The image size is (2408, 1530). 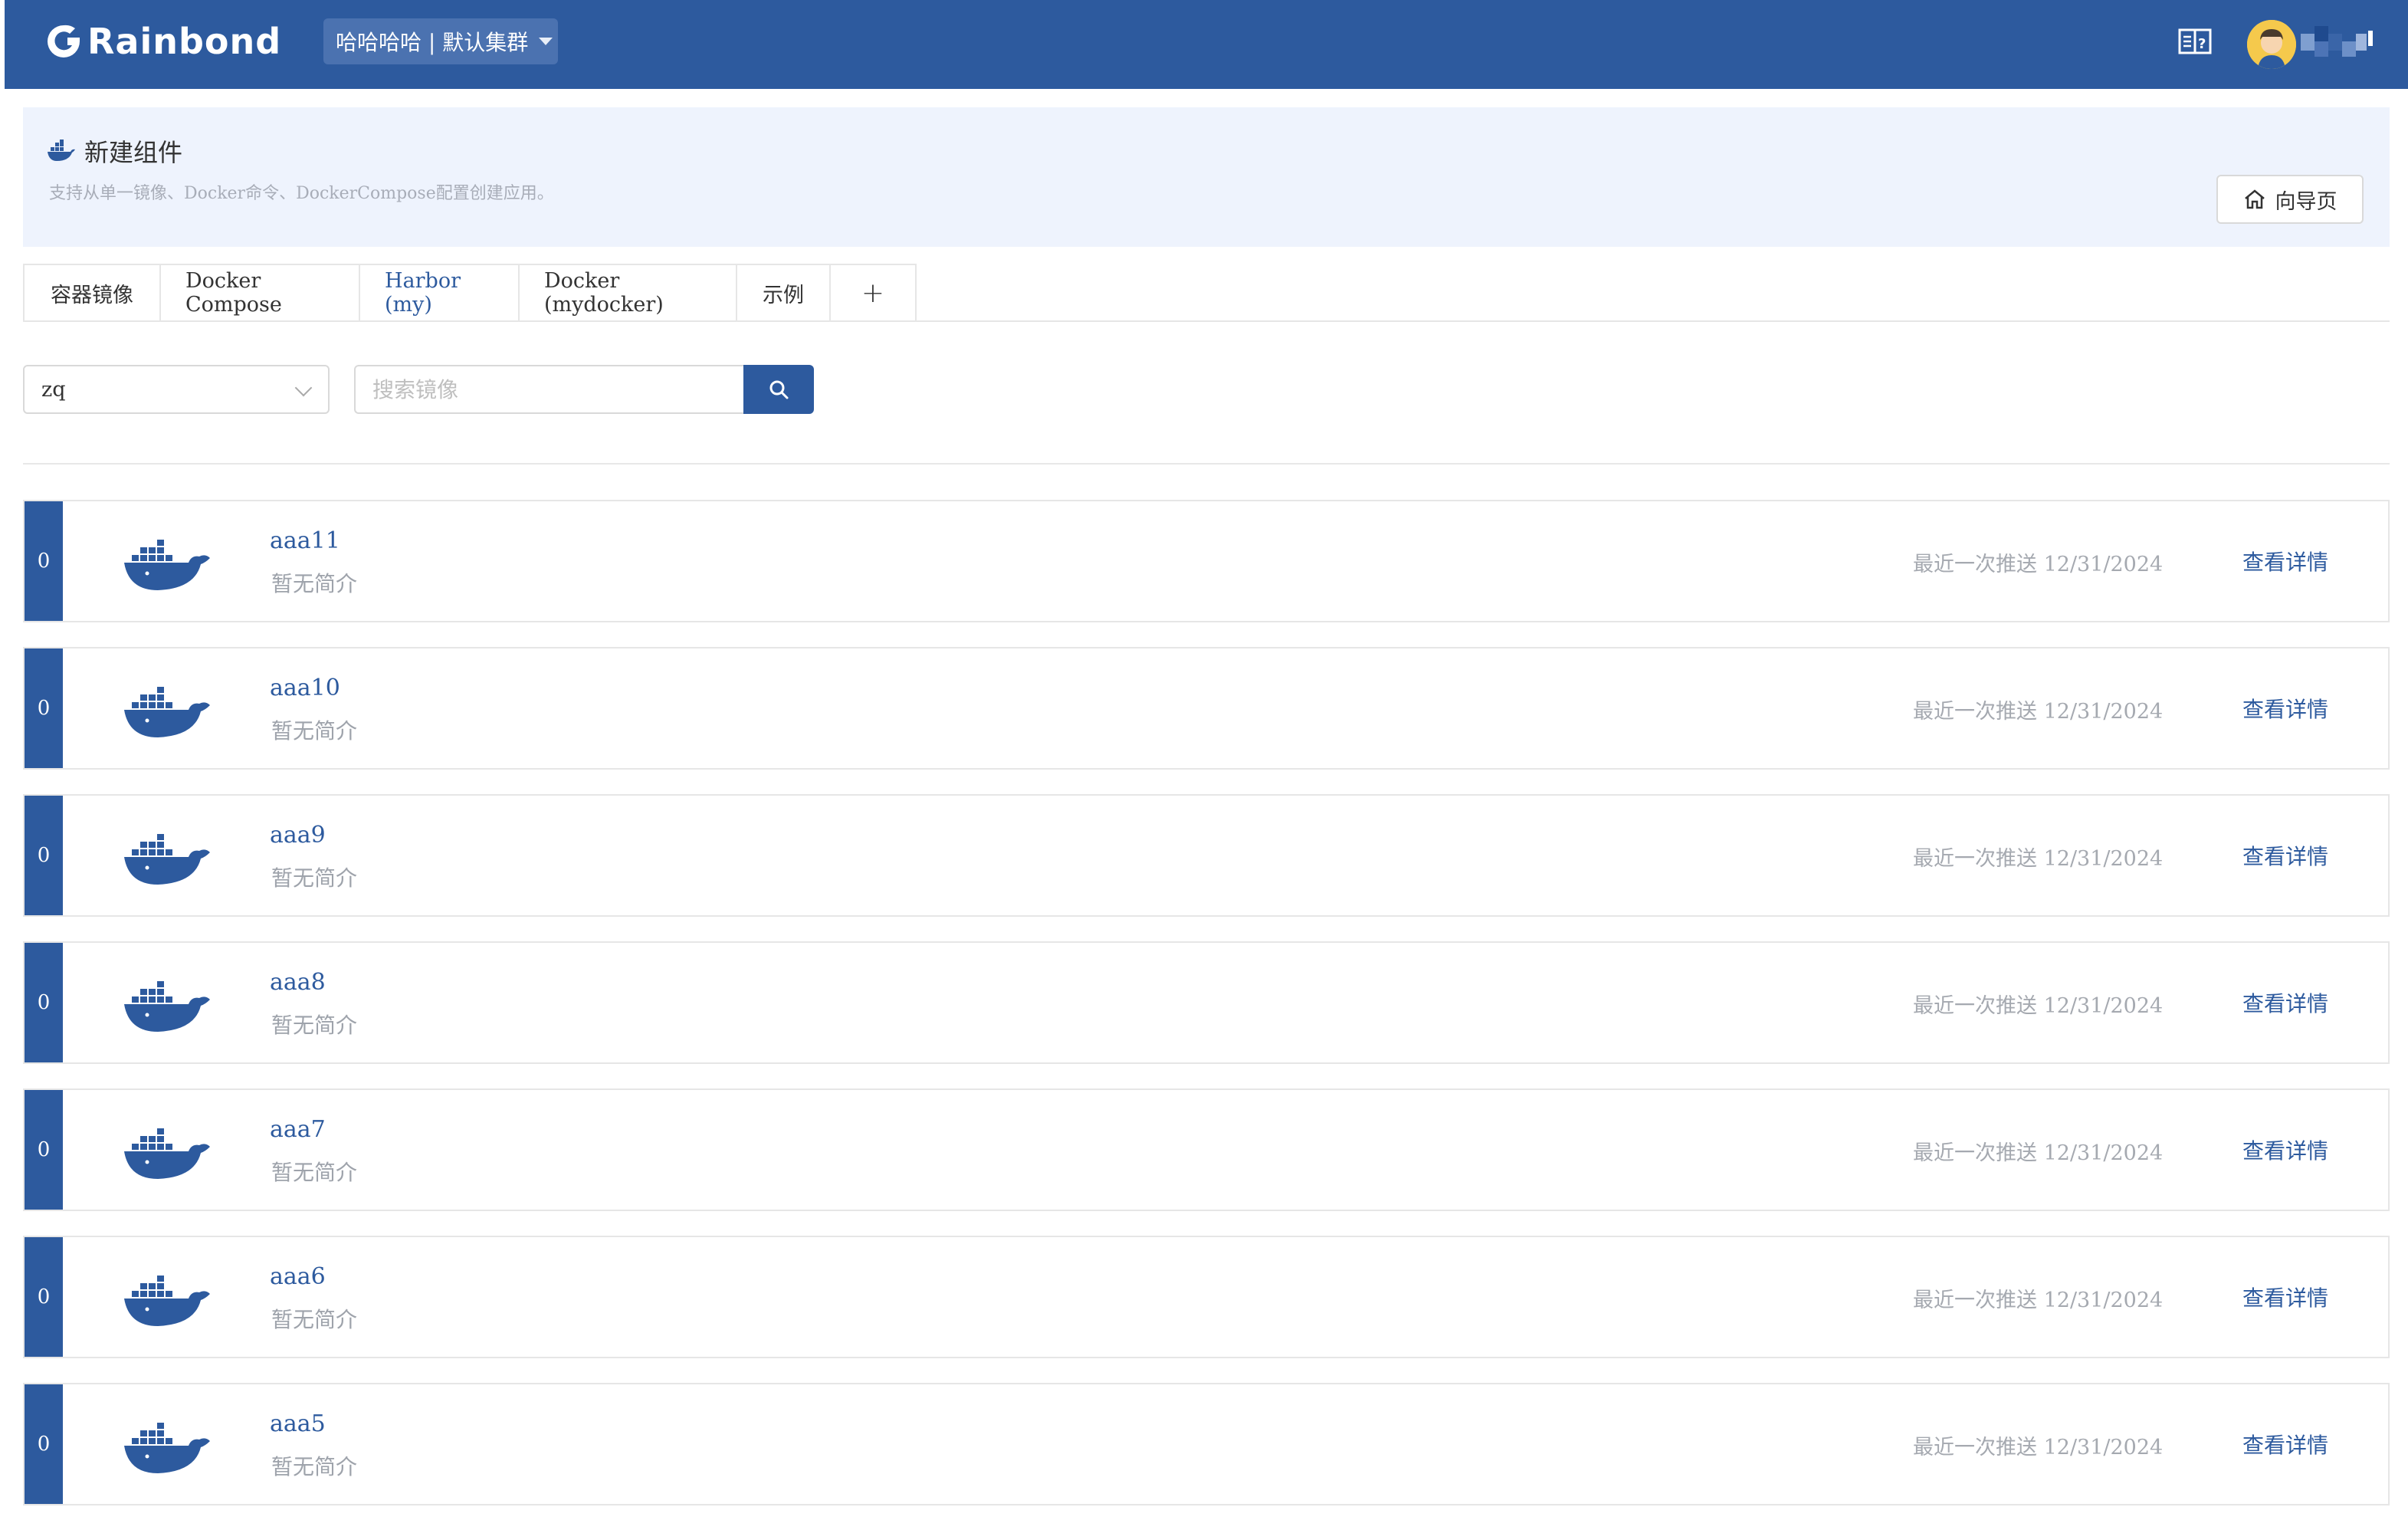 I want to click on tab-harbor-my: Harbor (my), so click(x=440, y=293).